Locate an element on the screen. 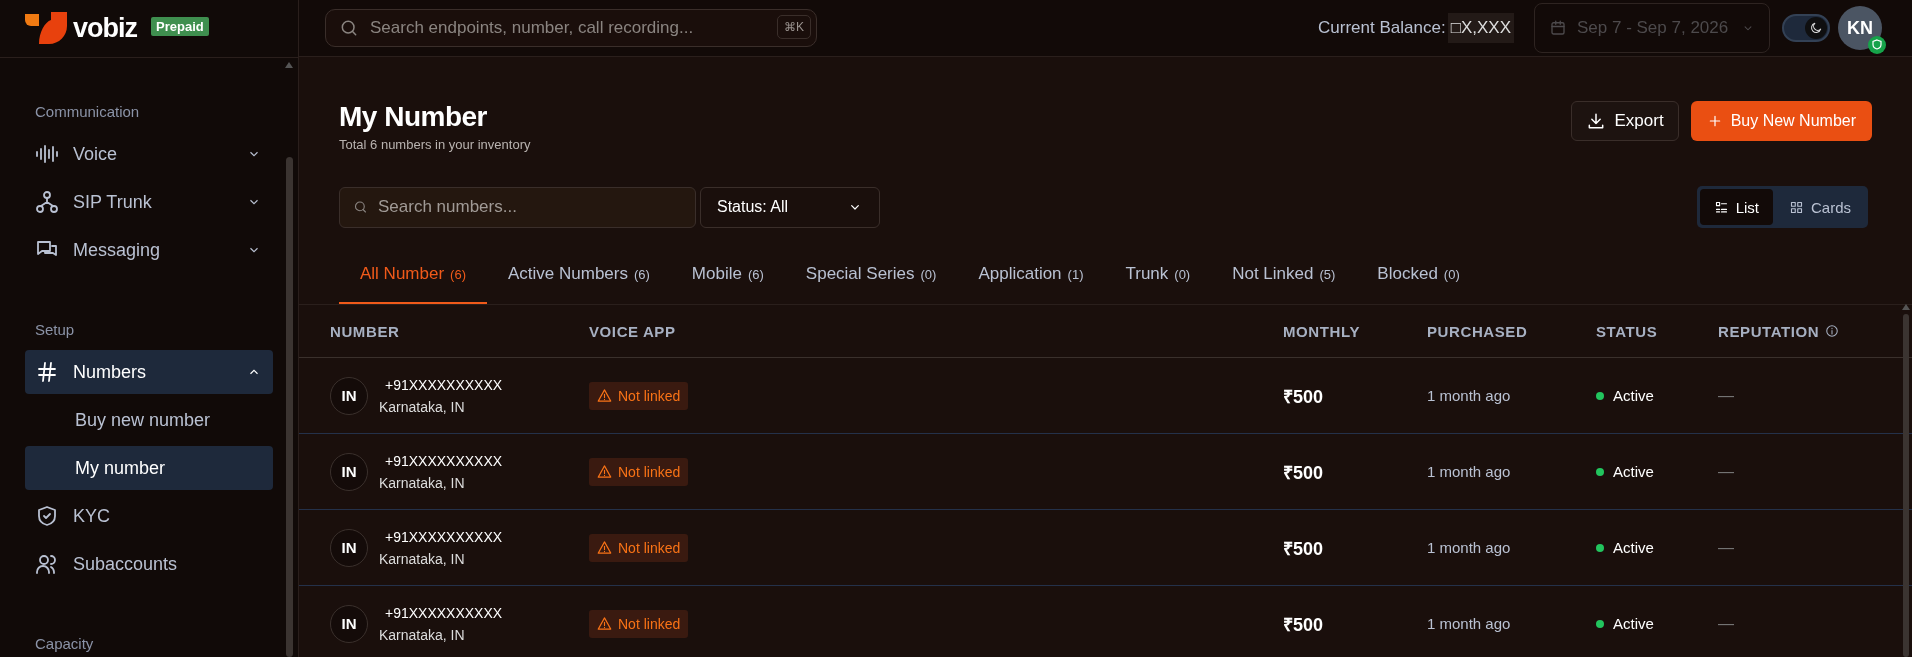 The image size is (1912, 657). filter-tab: Blocked (0) is located at coordinates (1418, 284).